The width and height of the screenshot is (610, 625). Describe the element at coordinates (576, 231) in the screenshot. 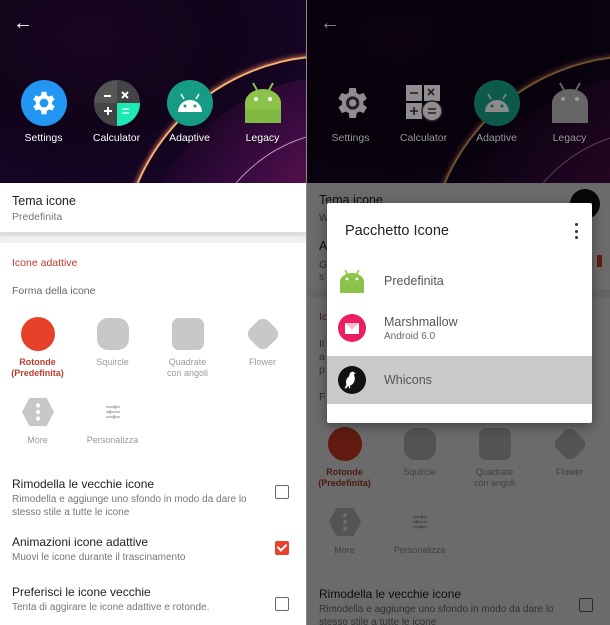

I see `more-vert-icon` at that location.